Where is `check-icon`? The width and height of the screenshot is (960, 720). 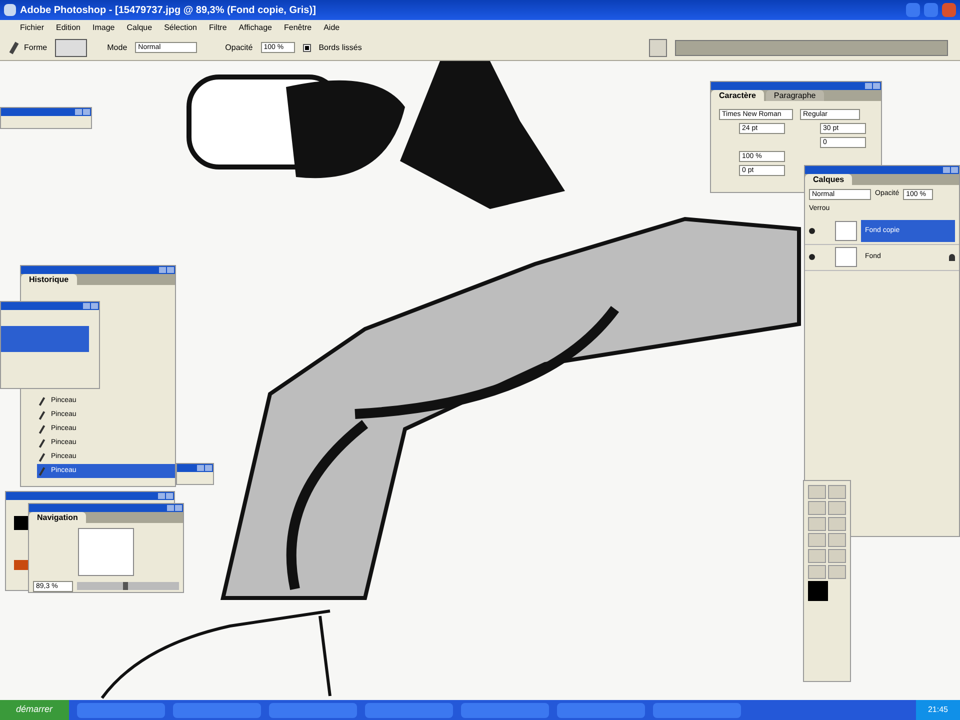
check-icon is located at coordinates (306, 48).